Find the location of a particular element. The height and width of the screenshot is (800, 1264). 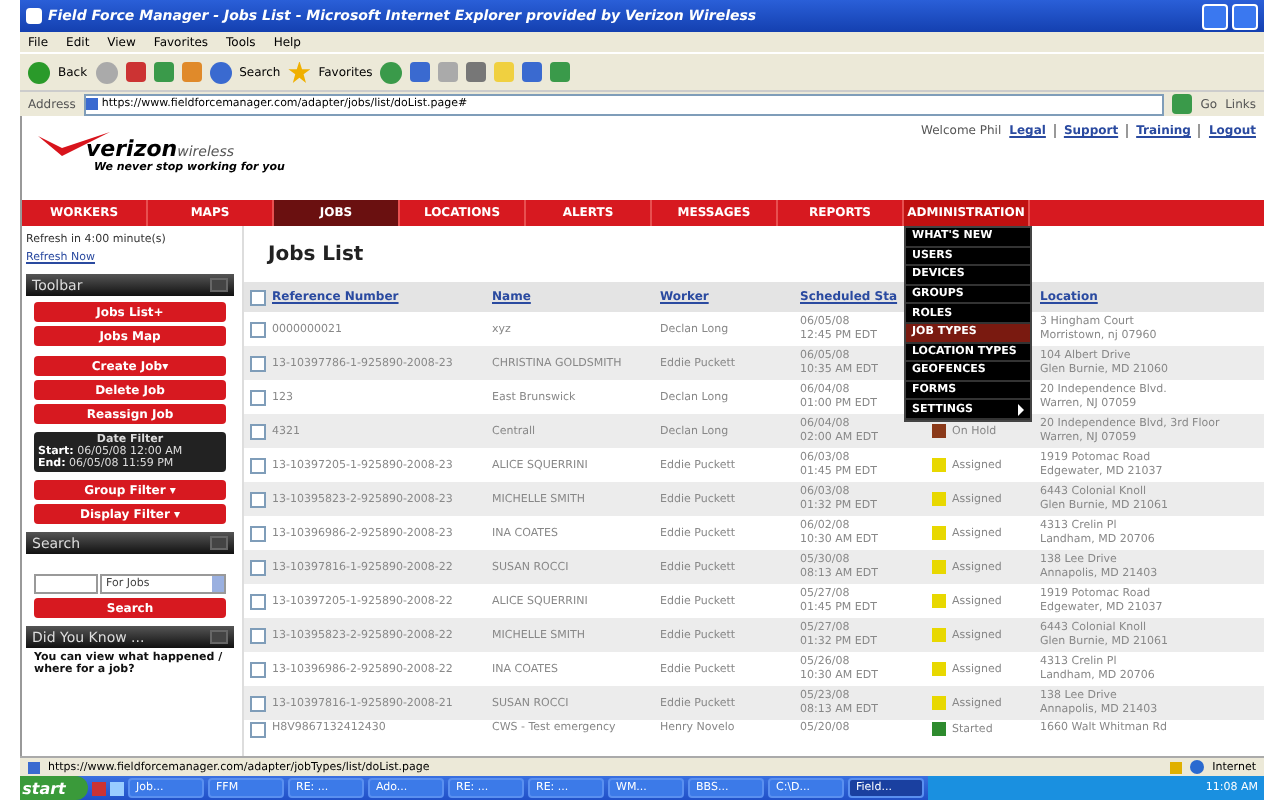

start-button: start is located at coordinates (54, 788).